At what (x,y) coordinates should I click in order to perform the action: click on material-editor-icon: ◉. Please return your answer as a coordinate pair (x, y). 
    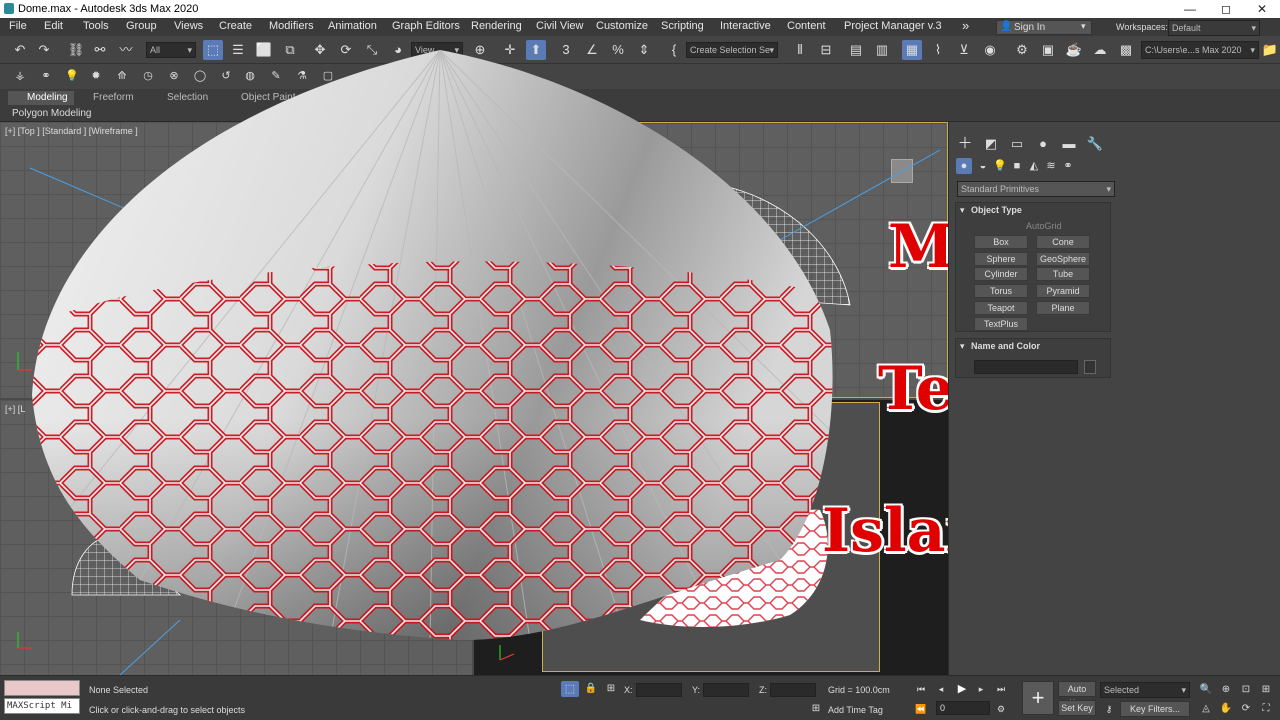
    Looking at the image, I should click on (990, 50).